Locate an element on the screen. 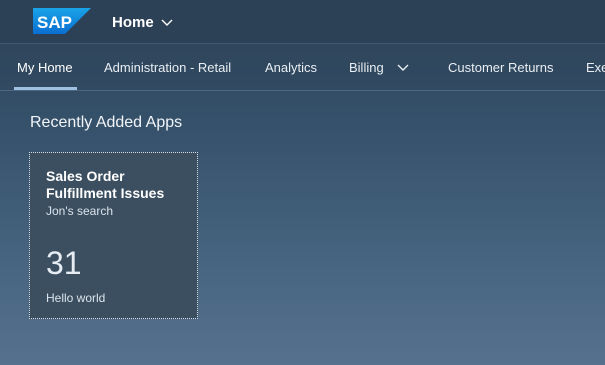  tab-exe: Exe is located at coordinates (595, 67).